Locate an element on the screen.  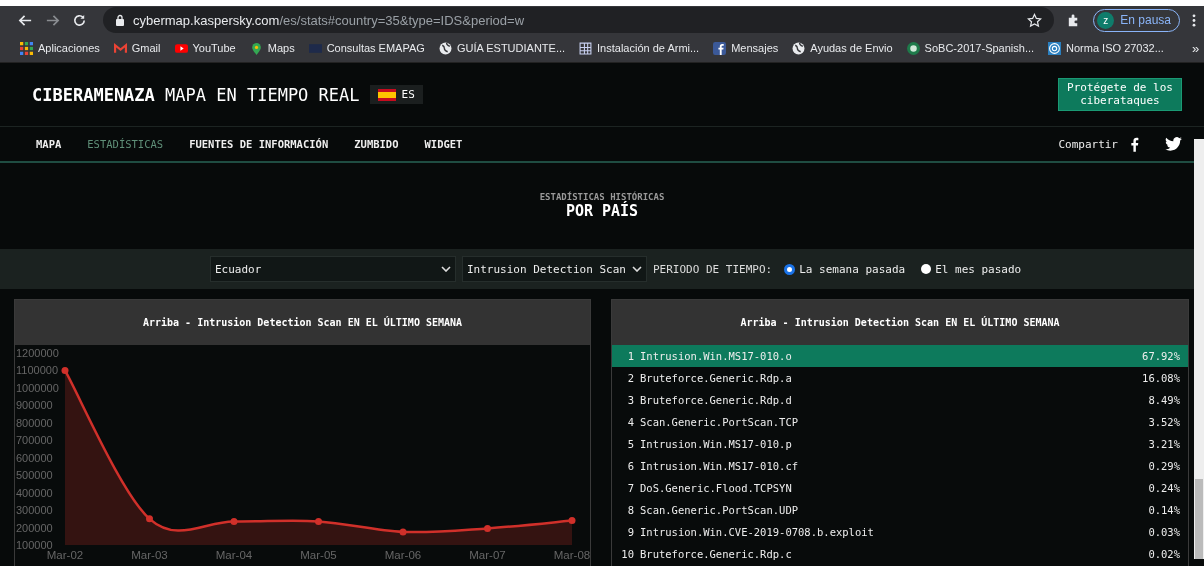
threat-name: Bruteforce.Generic.Rdp.a is located at coordinates (716, 378).